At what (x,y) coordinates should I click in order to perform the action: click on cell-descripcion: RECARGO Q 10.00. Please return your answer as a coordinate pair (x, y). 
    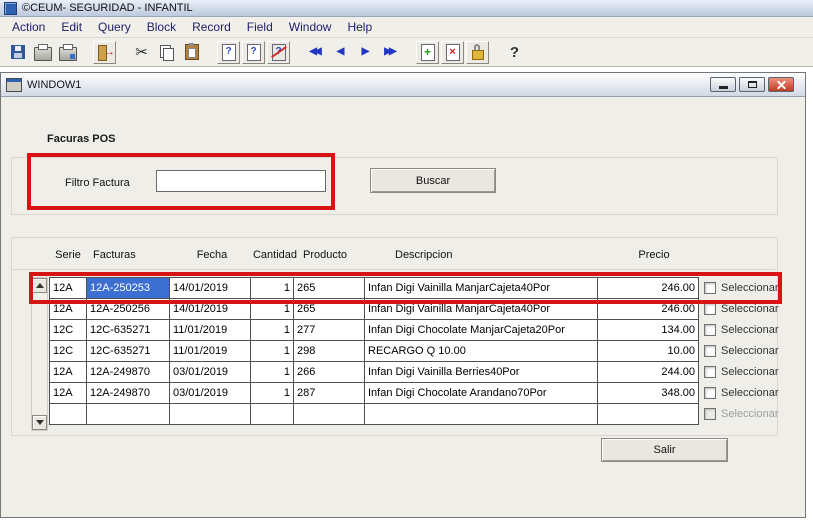
    Looking at the image, I should click on (481, 351).